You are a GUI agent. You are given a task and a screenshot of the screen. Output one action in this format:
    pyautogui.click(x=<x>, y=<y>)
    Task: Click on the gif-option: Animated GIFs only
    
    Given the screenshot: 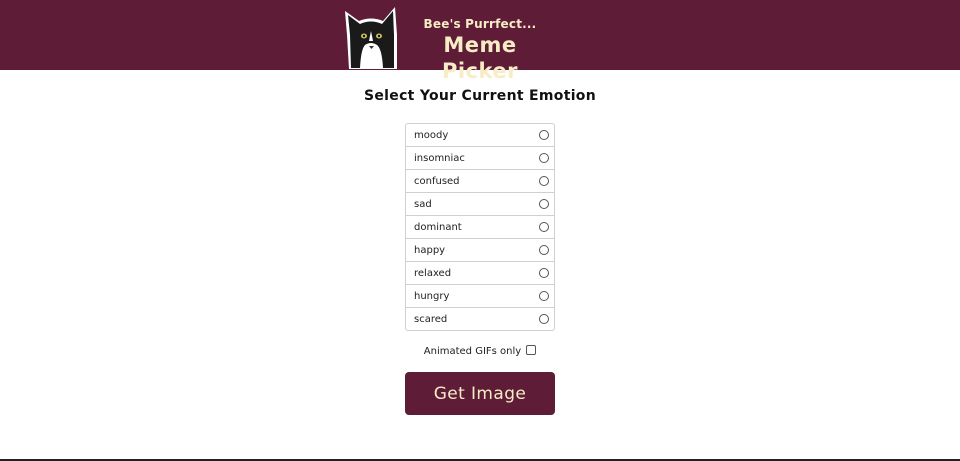 What is the action you would take?
    pyautogui.click(x=480, y=351)
    